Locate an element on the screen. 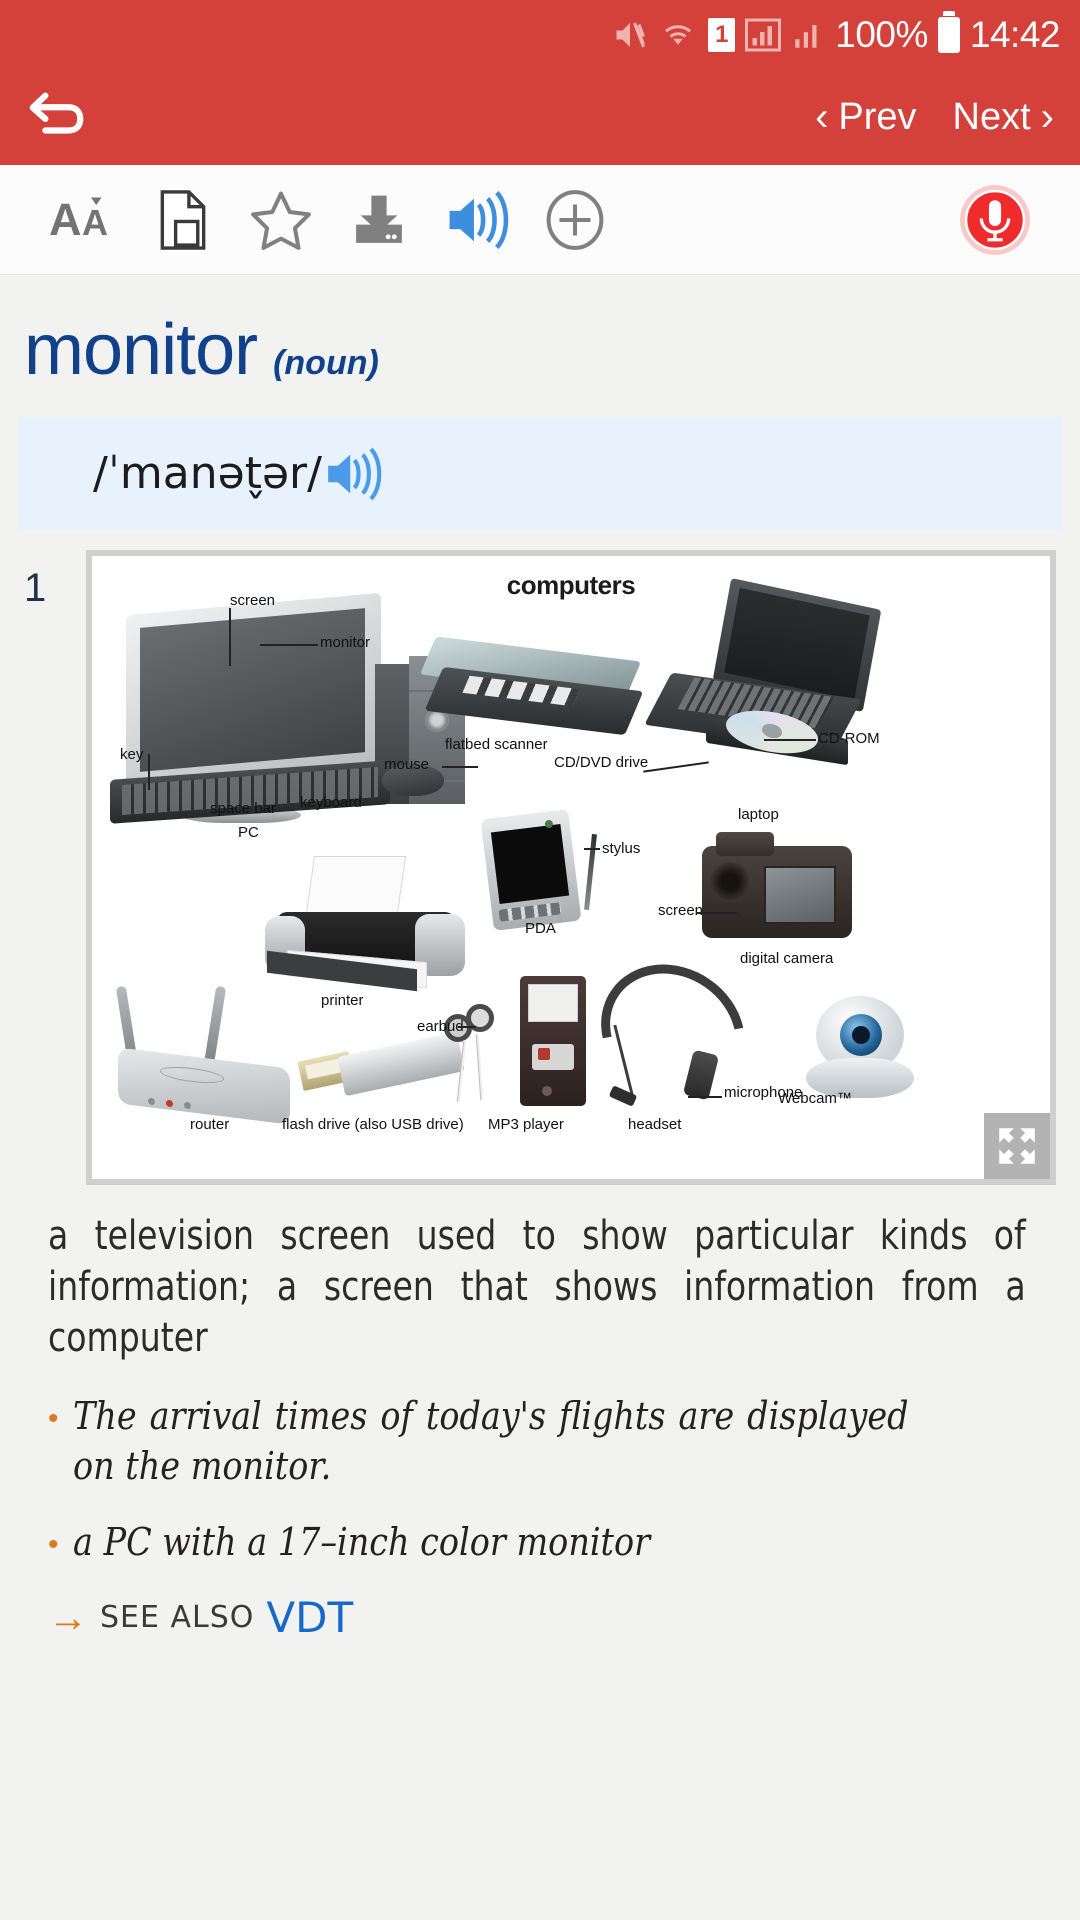 Image resolution: width=1080 pixels, height=1920 pixels. chevron-left-icon: ‹ is located at coordinates (822, 117).